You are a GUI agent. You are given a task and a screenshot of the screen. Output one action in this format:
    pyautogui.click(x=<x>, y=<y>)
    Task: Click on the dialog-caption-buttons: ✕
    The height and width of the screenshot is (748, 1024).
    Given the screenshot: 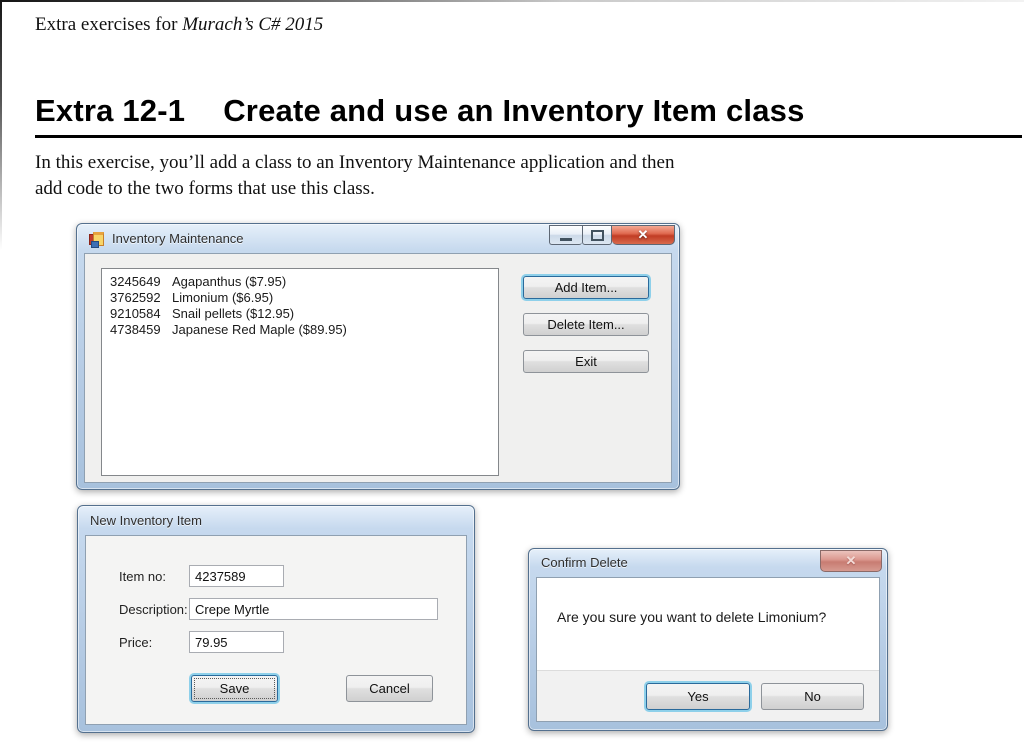 What is the action you would take?
    pyautogui.click(x=851, y=561)
    